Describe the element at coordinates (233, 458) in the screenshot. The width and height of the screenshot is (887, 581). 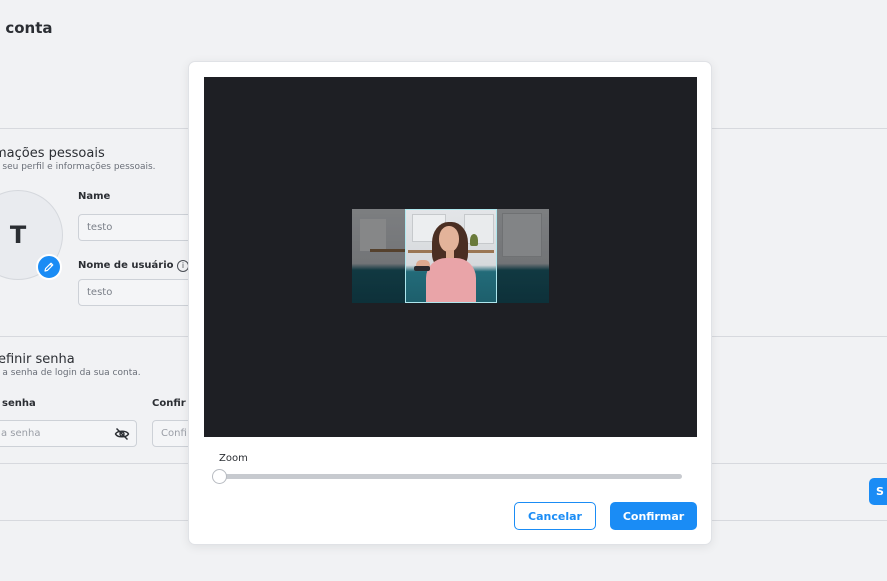
I see `zoom-label: Zoom` at that location.